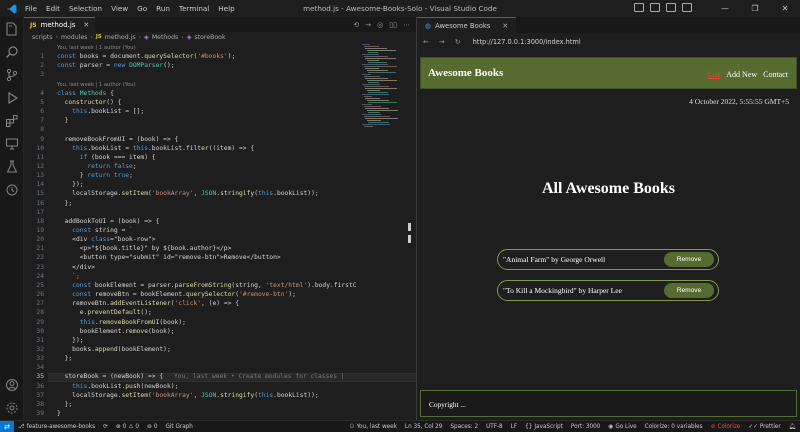 This screenshot has width=800, height=432. I want to click on go-live-button: ◉ Go Live, so click(622, 427).